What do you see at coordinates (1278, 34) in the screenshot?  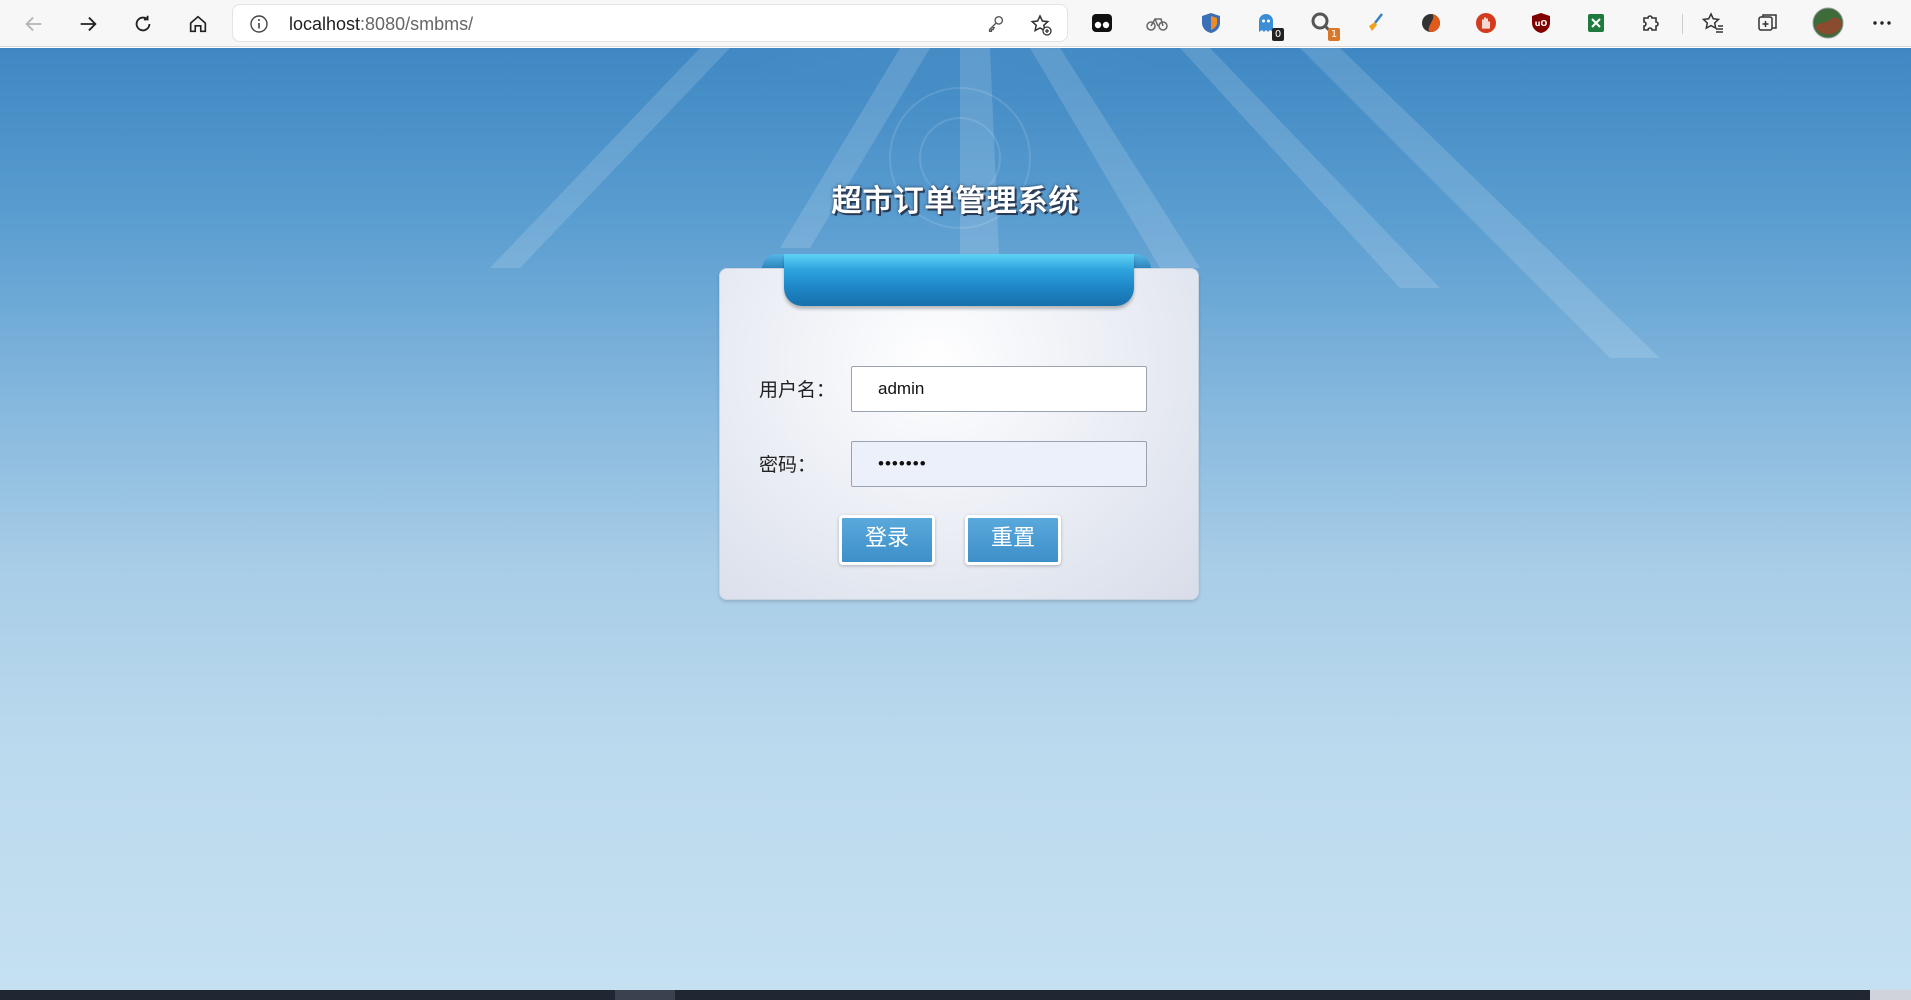 I see `ghost-badge: 0` at bounding box center [1278, 34].